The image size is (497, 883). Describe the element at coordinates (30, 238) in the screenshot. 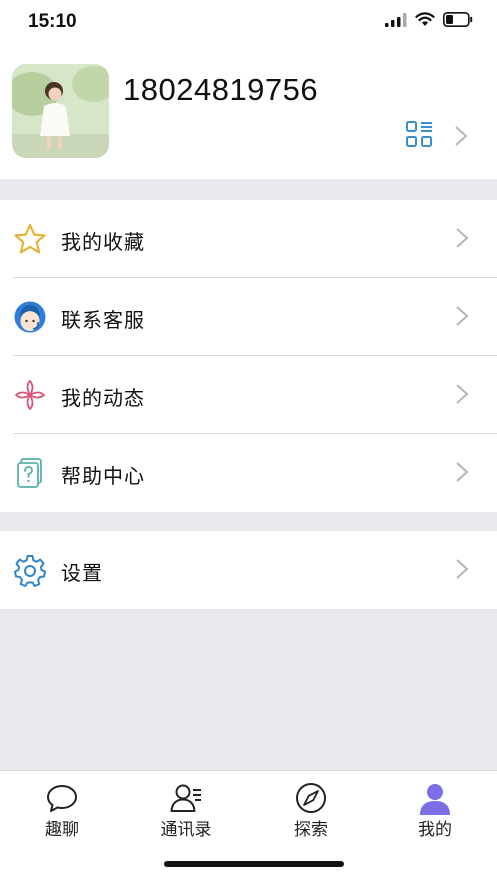

I see `star-icon` at that location.